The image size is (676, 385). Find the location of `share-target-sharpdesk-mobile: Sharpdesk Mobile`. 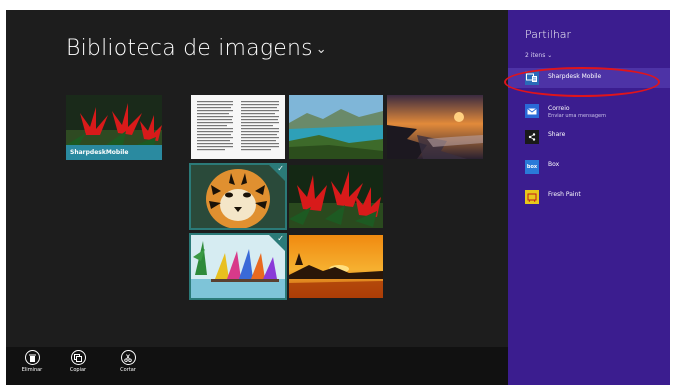

share-target-sharpdesk-mobile: Sharpdesk Mobile is located at coordinates (587, 82).